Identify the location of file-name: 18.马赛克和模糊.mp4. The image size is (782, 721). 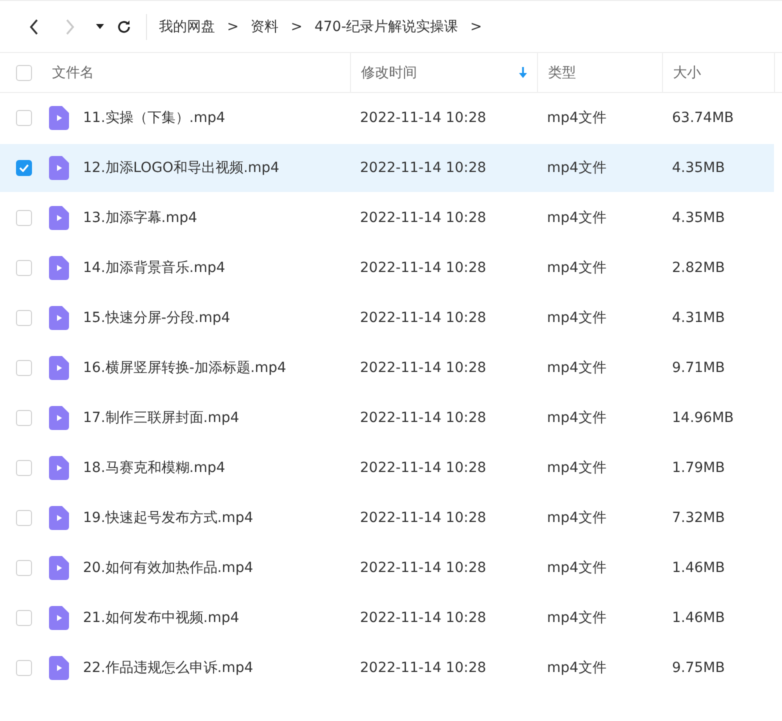
(154, 468).